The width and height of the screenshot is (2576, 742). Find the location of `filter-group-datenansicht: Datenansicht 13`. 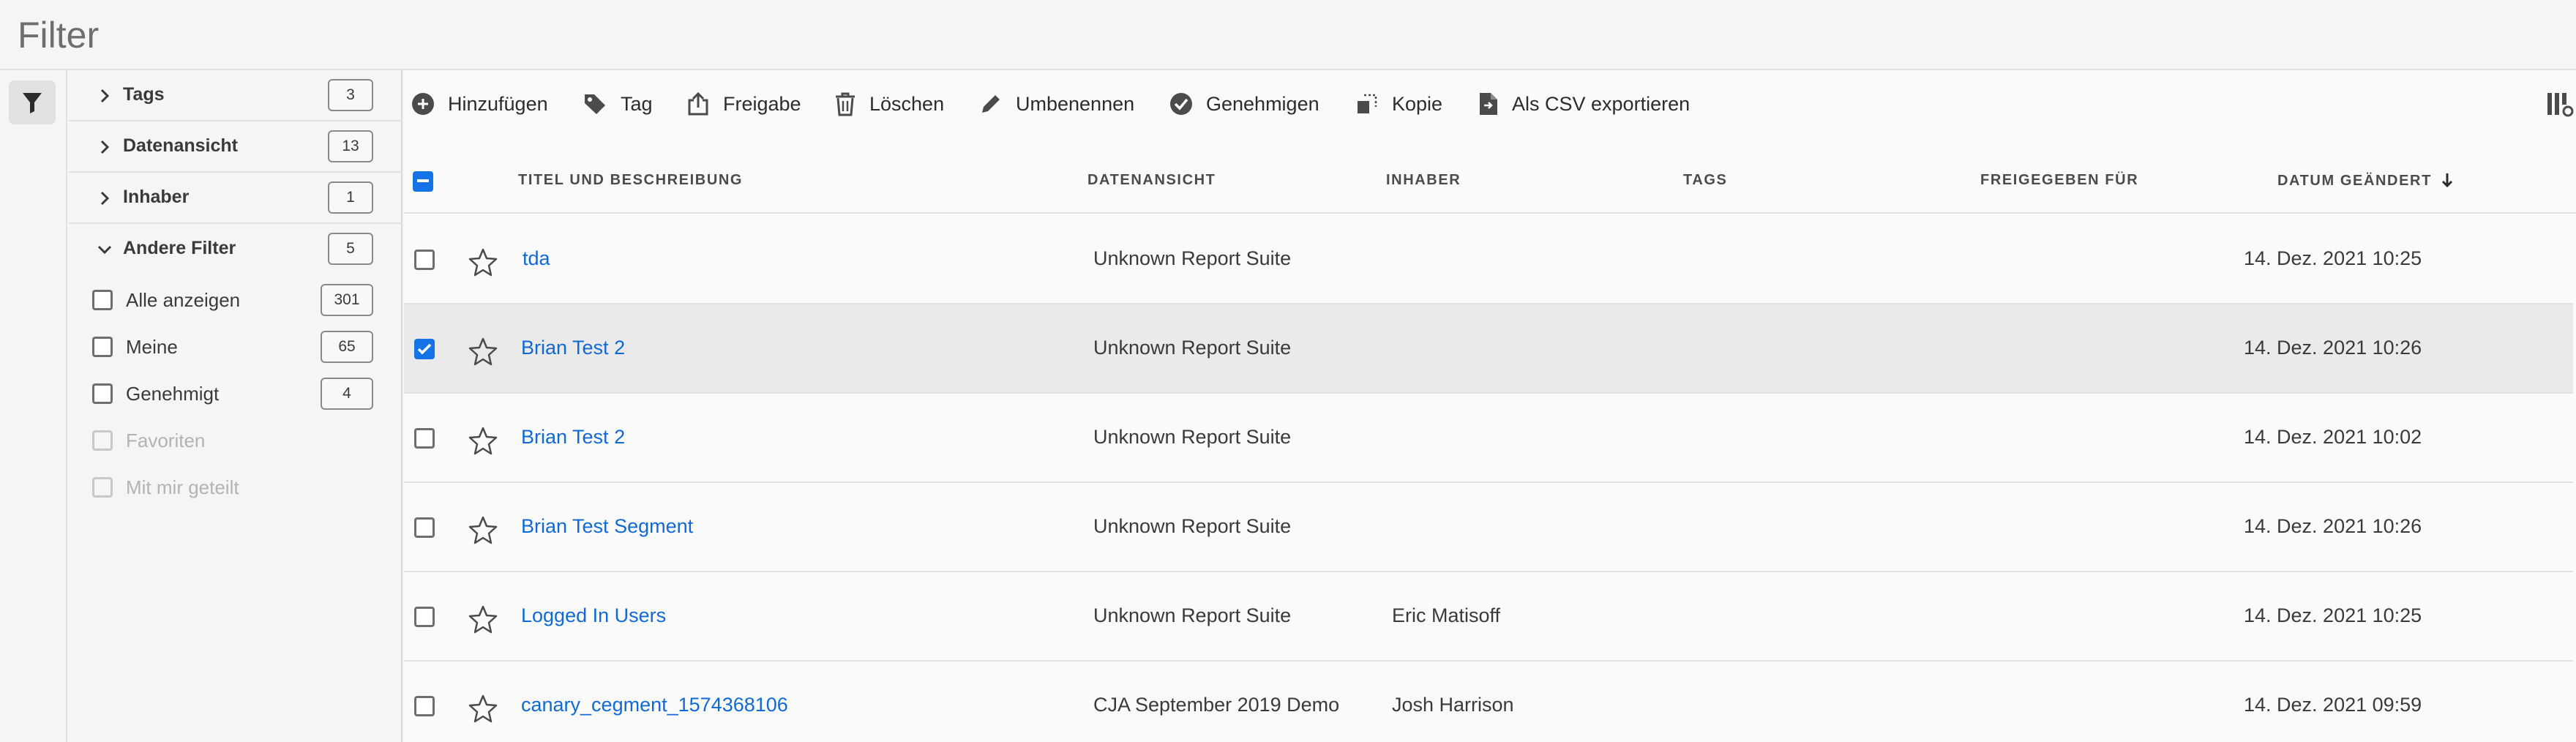

filter-group-datenansicht: Datenansicht 13 is located at coordinates (235, 147).